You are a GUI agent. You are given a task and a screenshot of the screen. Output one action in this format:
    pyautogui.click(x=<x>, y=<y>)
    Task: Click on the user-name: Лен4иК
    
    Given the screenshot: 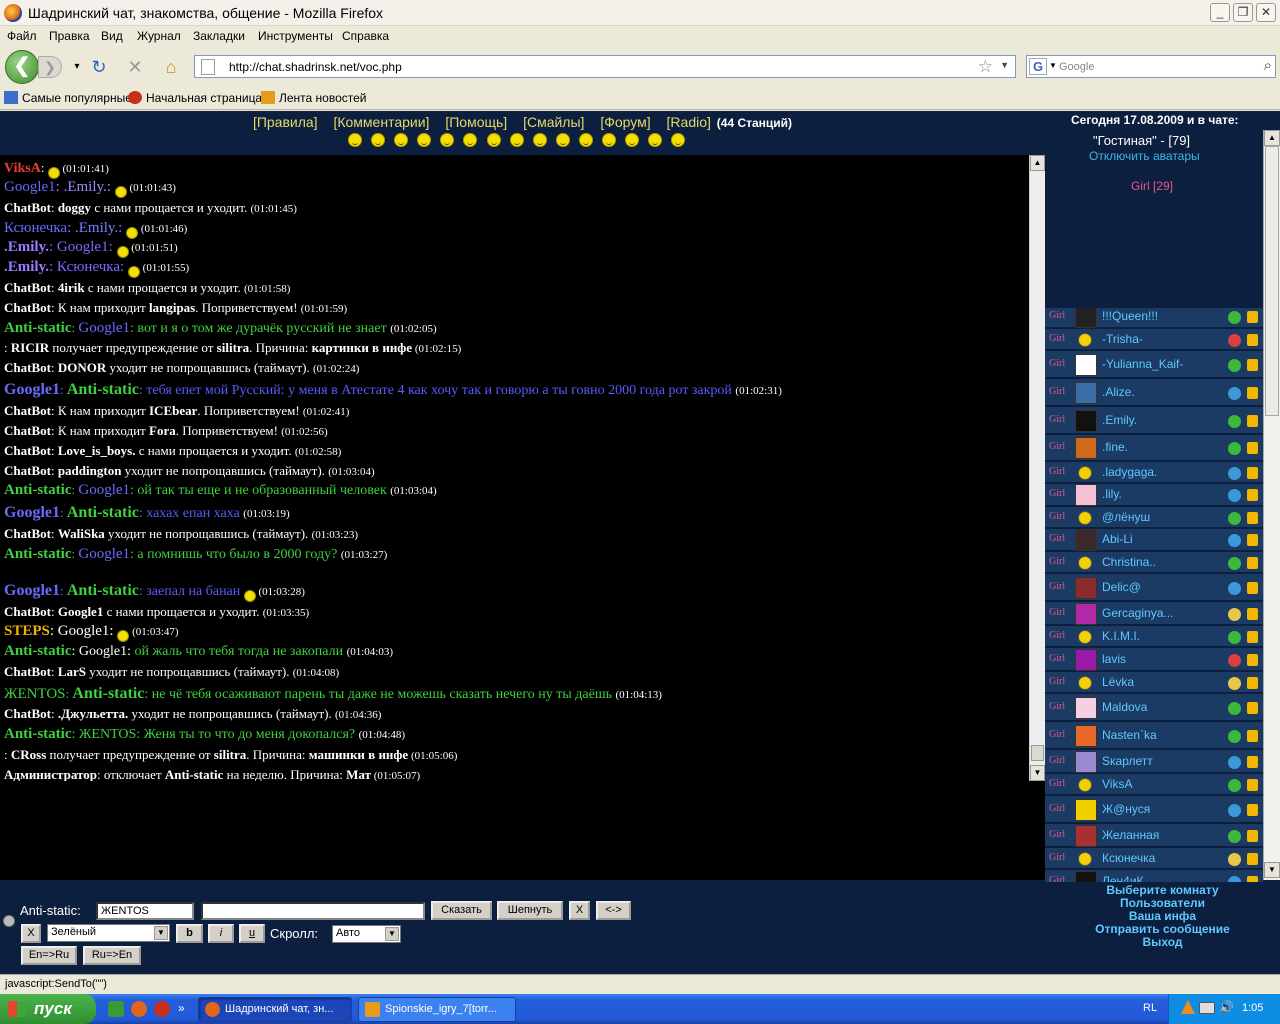 What is the action you would take?
    pyautogui.click(x=1123, y=878)
    